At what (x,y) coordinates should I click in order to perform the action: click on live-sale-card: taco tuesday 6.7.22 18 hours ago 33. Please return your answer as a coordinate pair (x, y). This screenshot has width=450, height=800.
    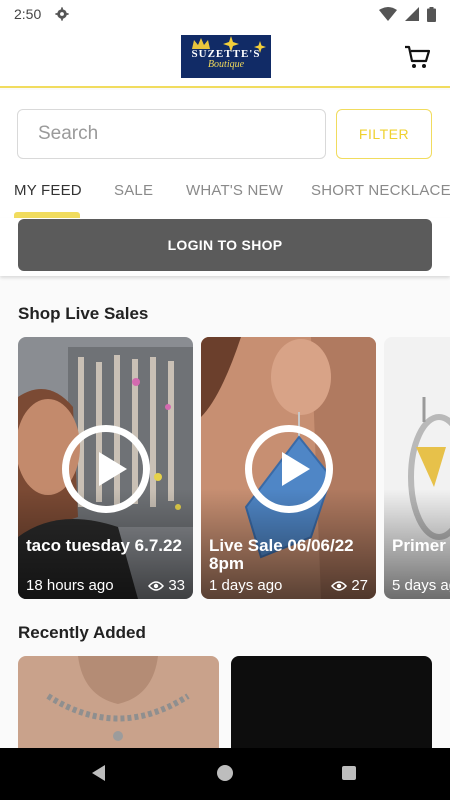
    Looking at the image, I should click on (105, 468).